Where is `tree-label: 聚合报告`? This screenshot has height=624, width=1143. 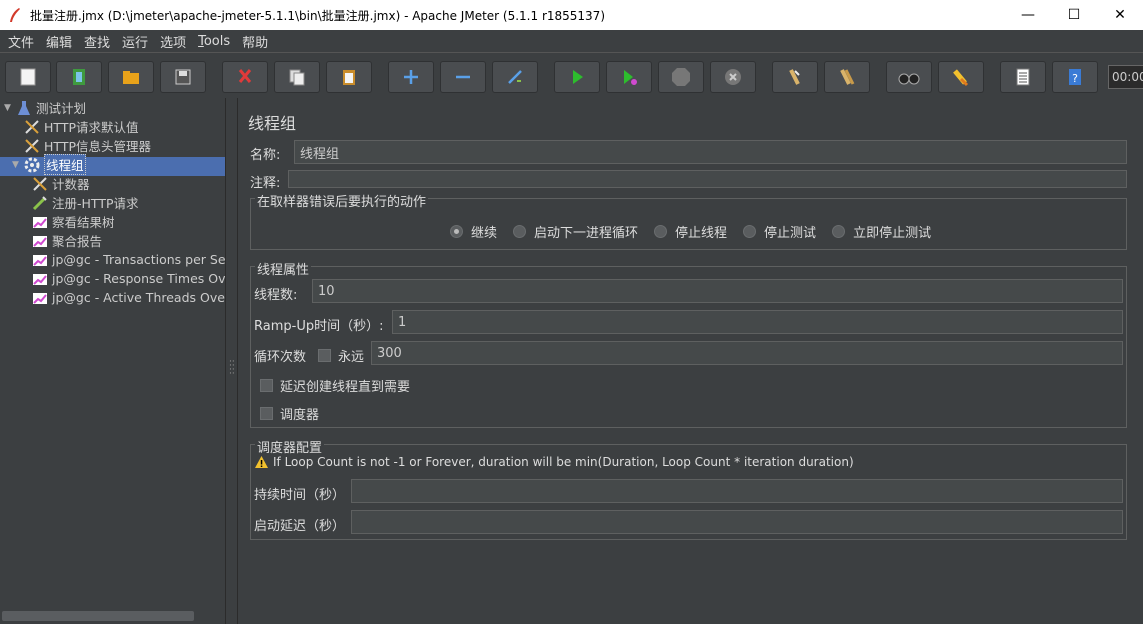
tree-label: 聚合报告 is located at coordinates (77, 241).